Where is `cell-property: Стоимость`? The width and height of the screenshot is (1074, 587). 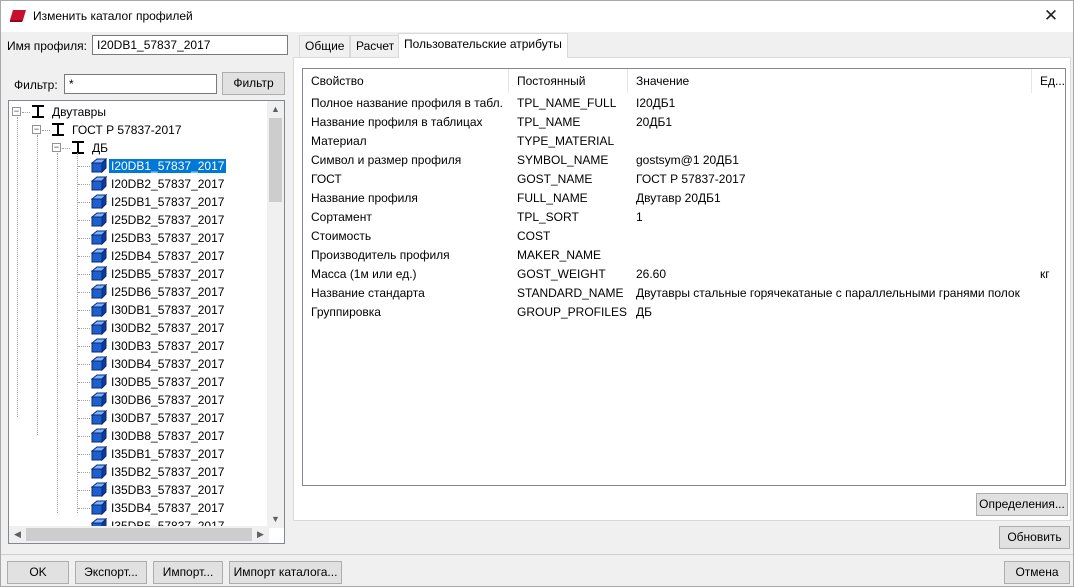
cell-property: Стоимость is located at coordinates (406, 236).